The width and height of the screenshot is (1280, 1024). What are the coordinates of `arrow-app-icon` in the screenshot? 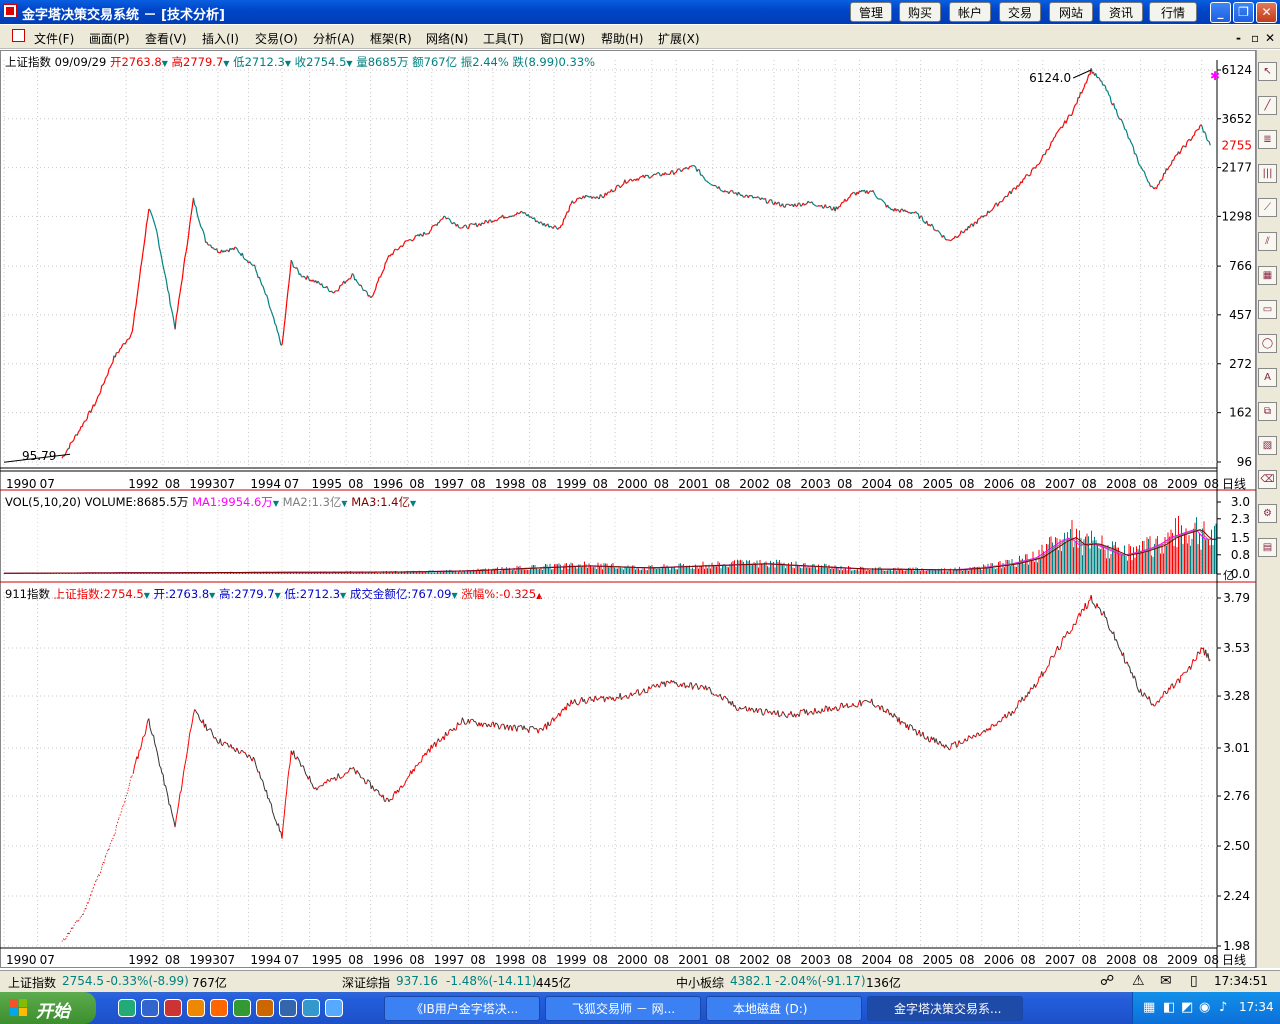 It's located at (334, 1008).